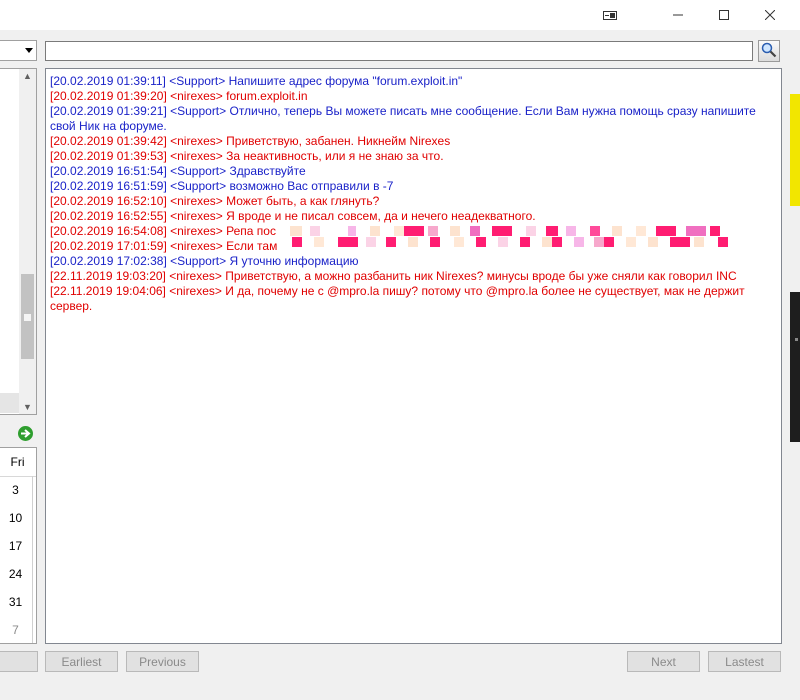 The image size is (800, 700). Describe the element at coordinates (16, 630) in the screenshot. I see `calendar-day-next-month: 7` at that location.